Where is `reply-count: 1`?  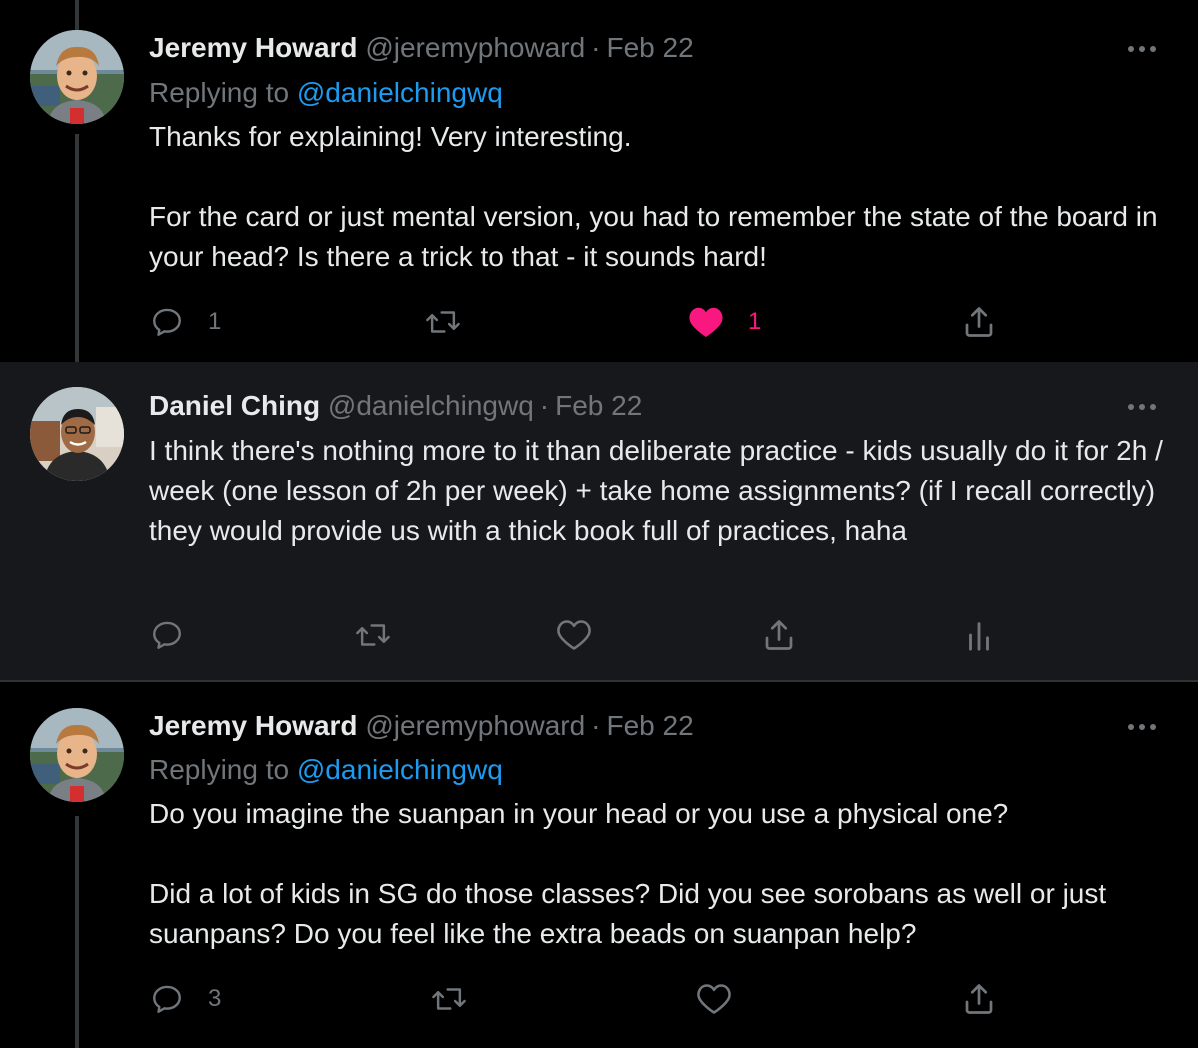
reply-count: 1 is located at coordinates (215, 321).